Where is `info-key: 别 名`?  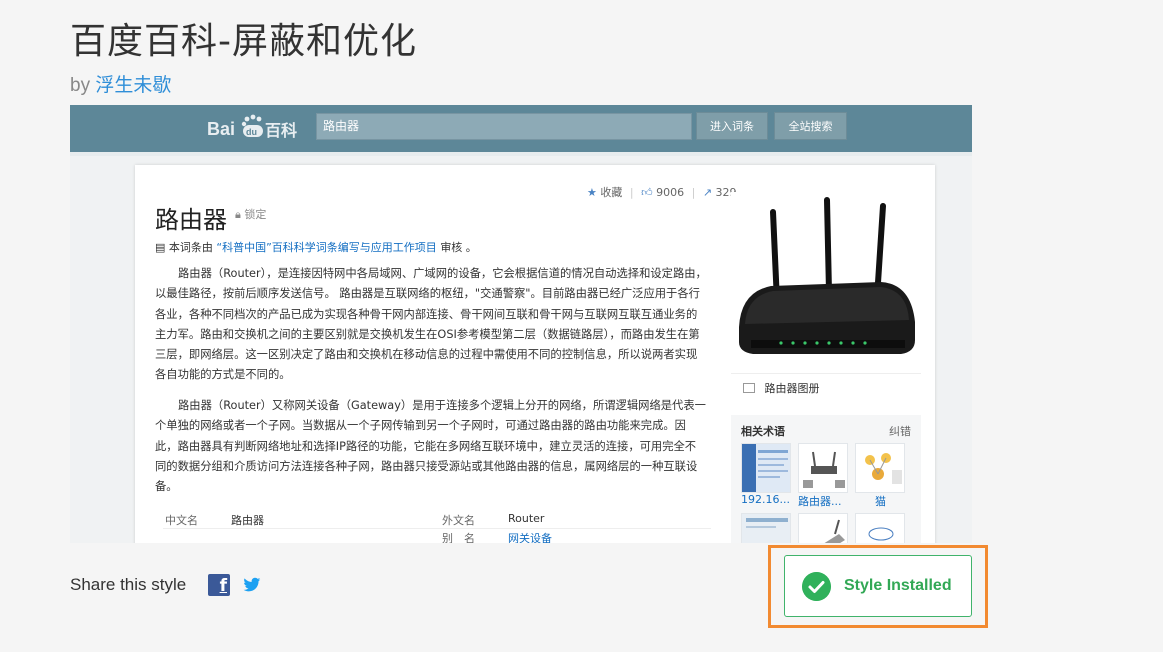
info-key: 别 名 is located at coordinates (458, 537).